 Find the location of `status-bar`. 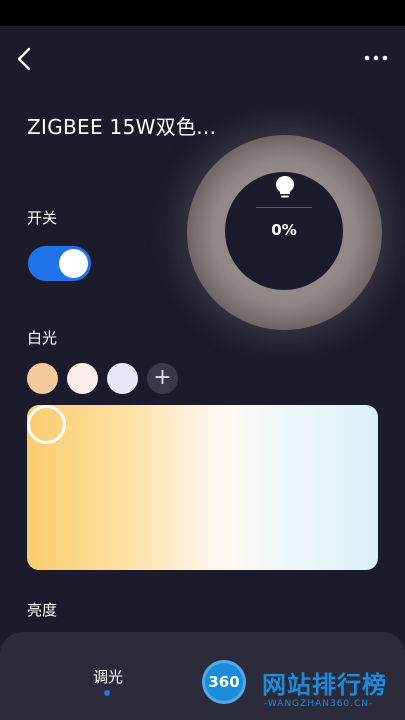

status-bar is located at coordinates (202, 13).